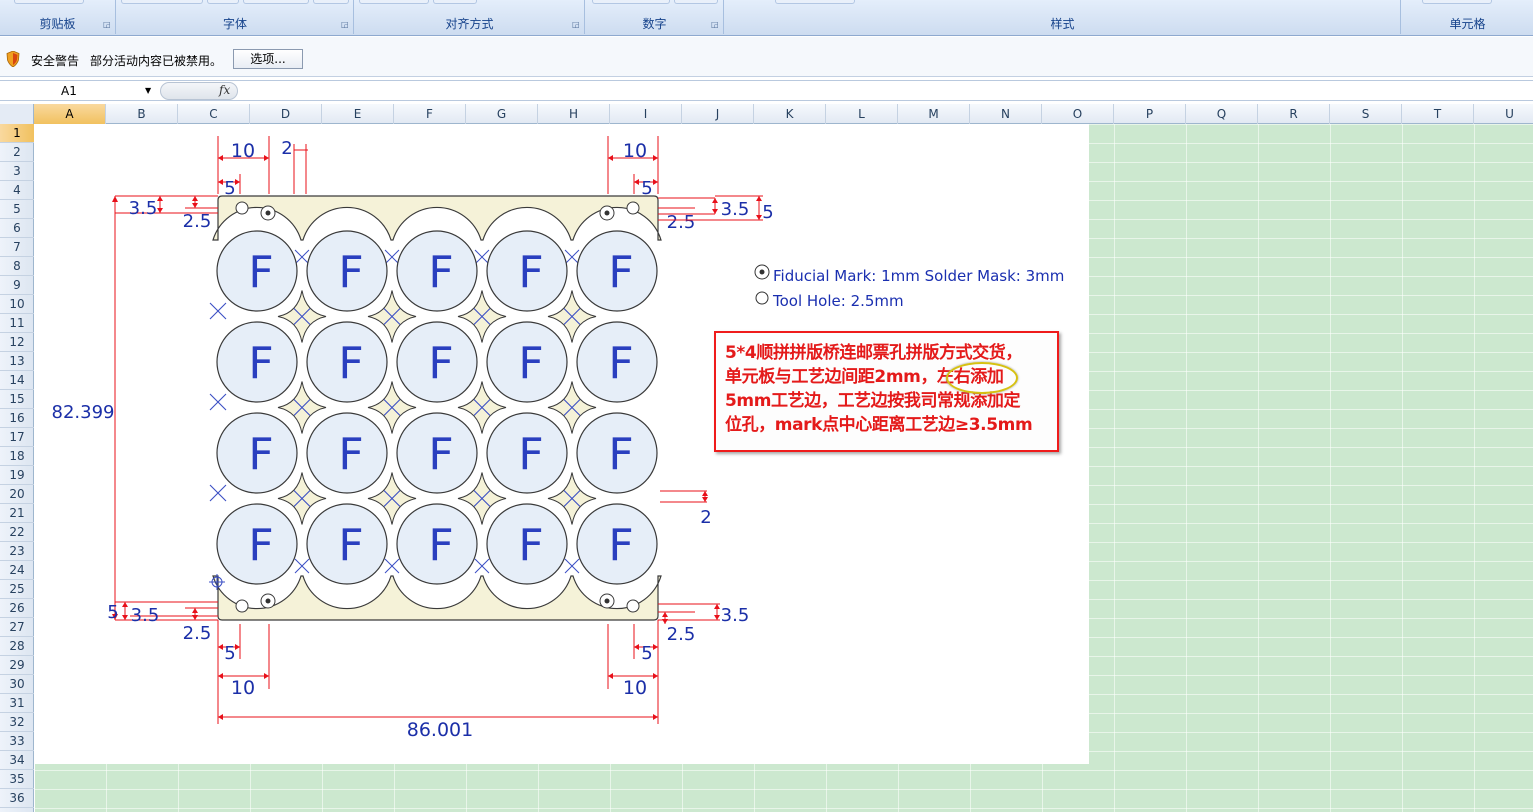 The height and width of the screenshot is (812, 1533). What do you see at coordinates (70, 114) in the screenshot?
I see `column-header-a: A` at bounding box center [70, 114].